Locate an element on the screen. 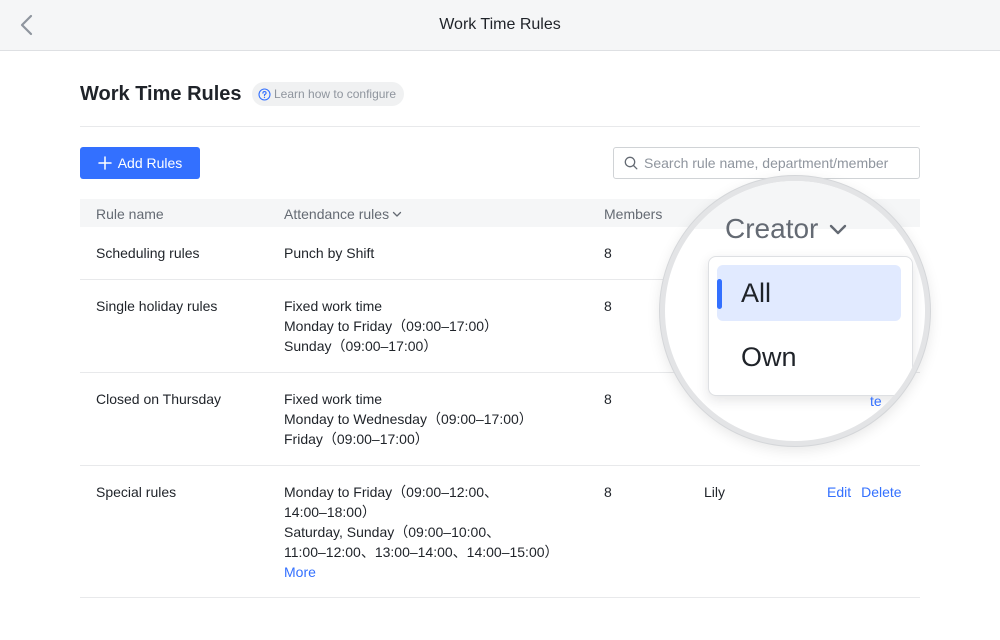  delete-button: Delete is located at coordinates (881, 492).